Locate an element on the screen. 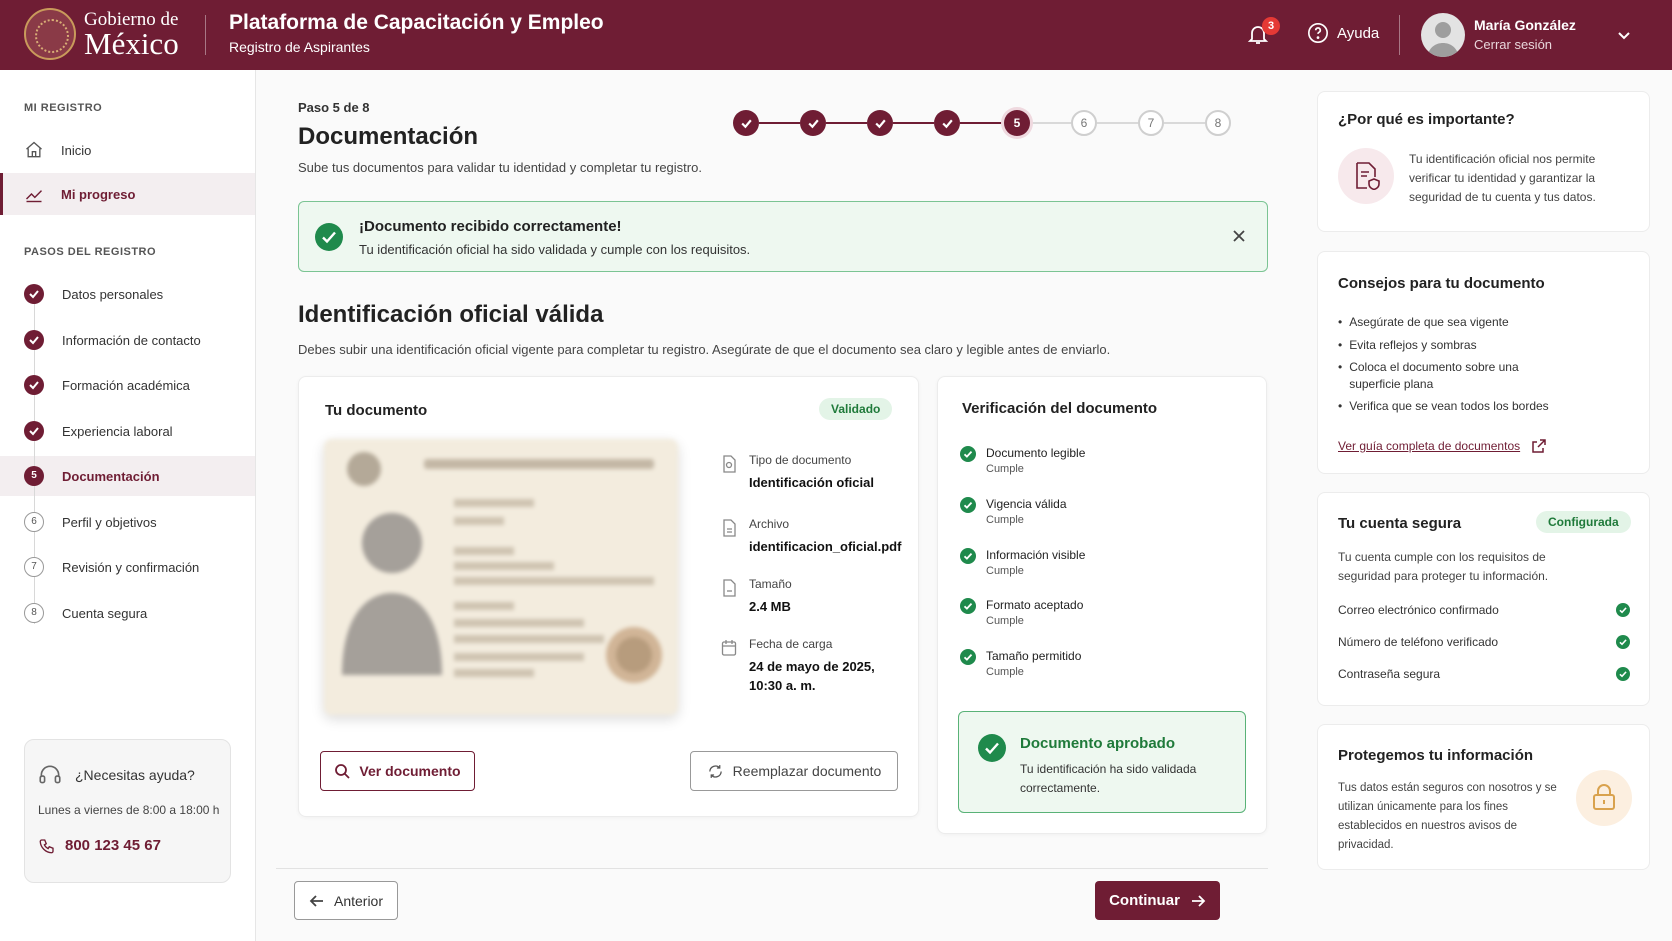  user-menu-toggle is located at coordinates (1624, 35).